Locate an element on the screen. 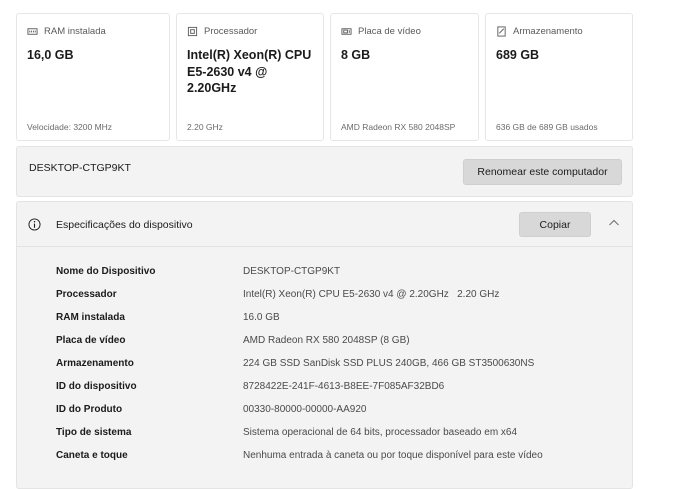 Image resolution: width=700 pixels, height=489 pixels. storage-card-header: Armazenamento is located at coordinates (539, 31).